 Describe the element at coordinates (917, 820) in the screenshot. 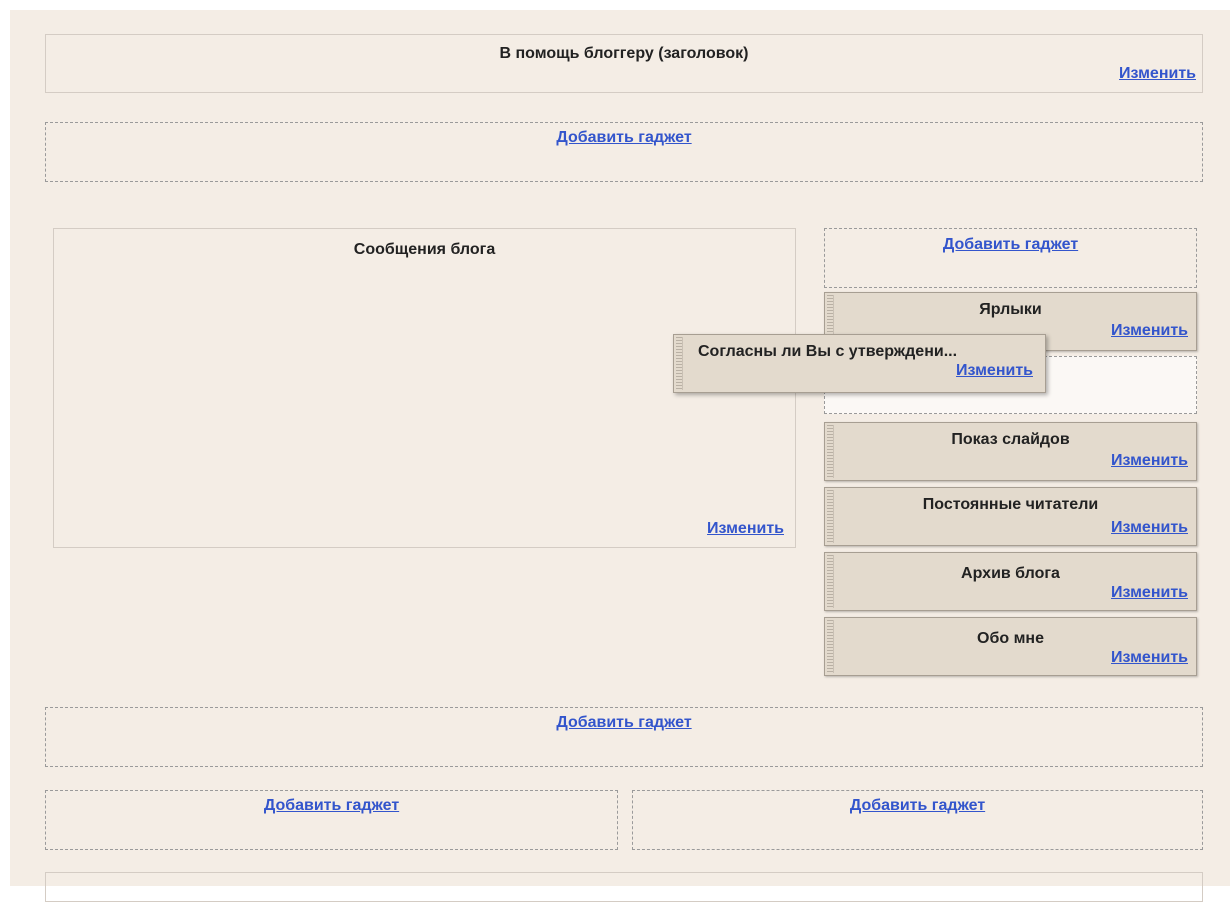

I see `footer-right-add-gadget-zone: Добавить гаджет` at that location.